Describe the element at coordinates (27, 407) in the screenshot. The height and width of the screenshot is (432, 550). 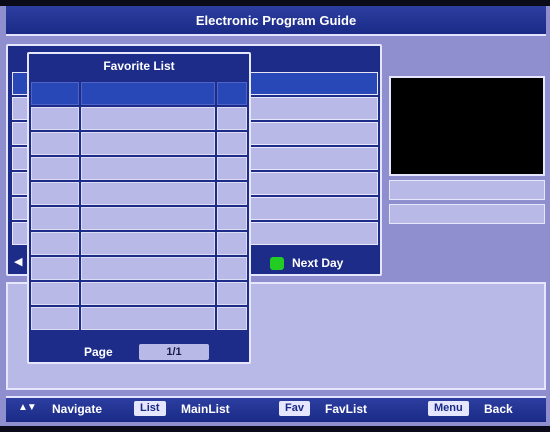
I see `up-down-arrows-icon: ▲▼` at that location.